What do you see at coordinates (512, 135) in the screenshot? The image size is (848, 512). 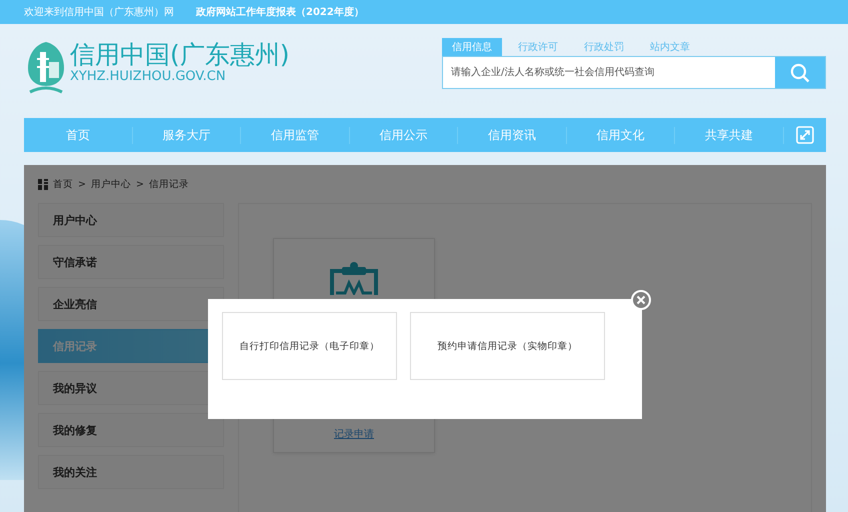 I see `nav-item: 信用资讯` at bounding box center [512, 135].